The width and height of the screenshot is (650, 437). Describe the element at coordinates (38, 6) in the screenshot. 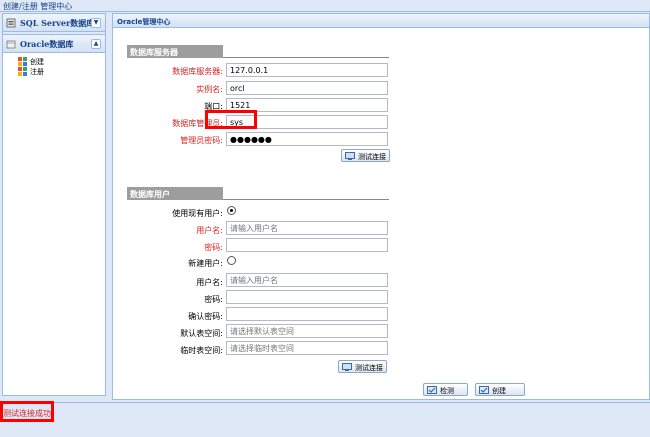

I see `window-title: 创建/注册 管理中心` at that location.